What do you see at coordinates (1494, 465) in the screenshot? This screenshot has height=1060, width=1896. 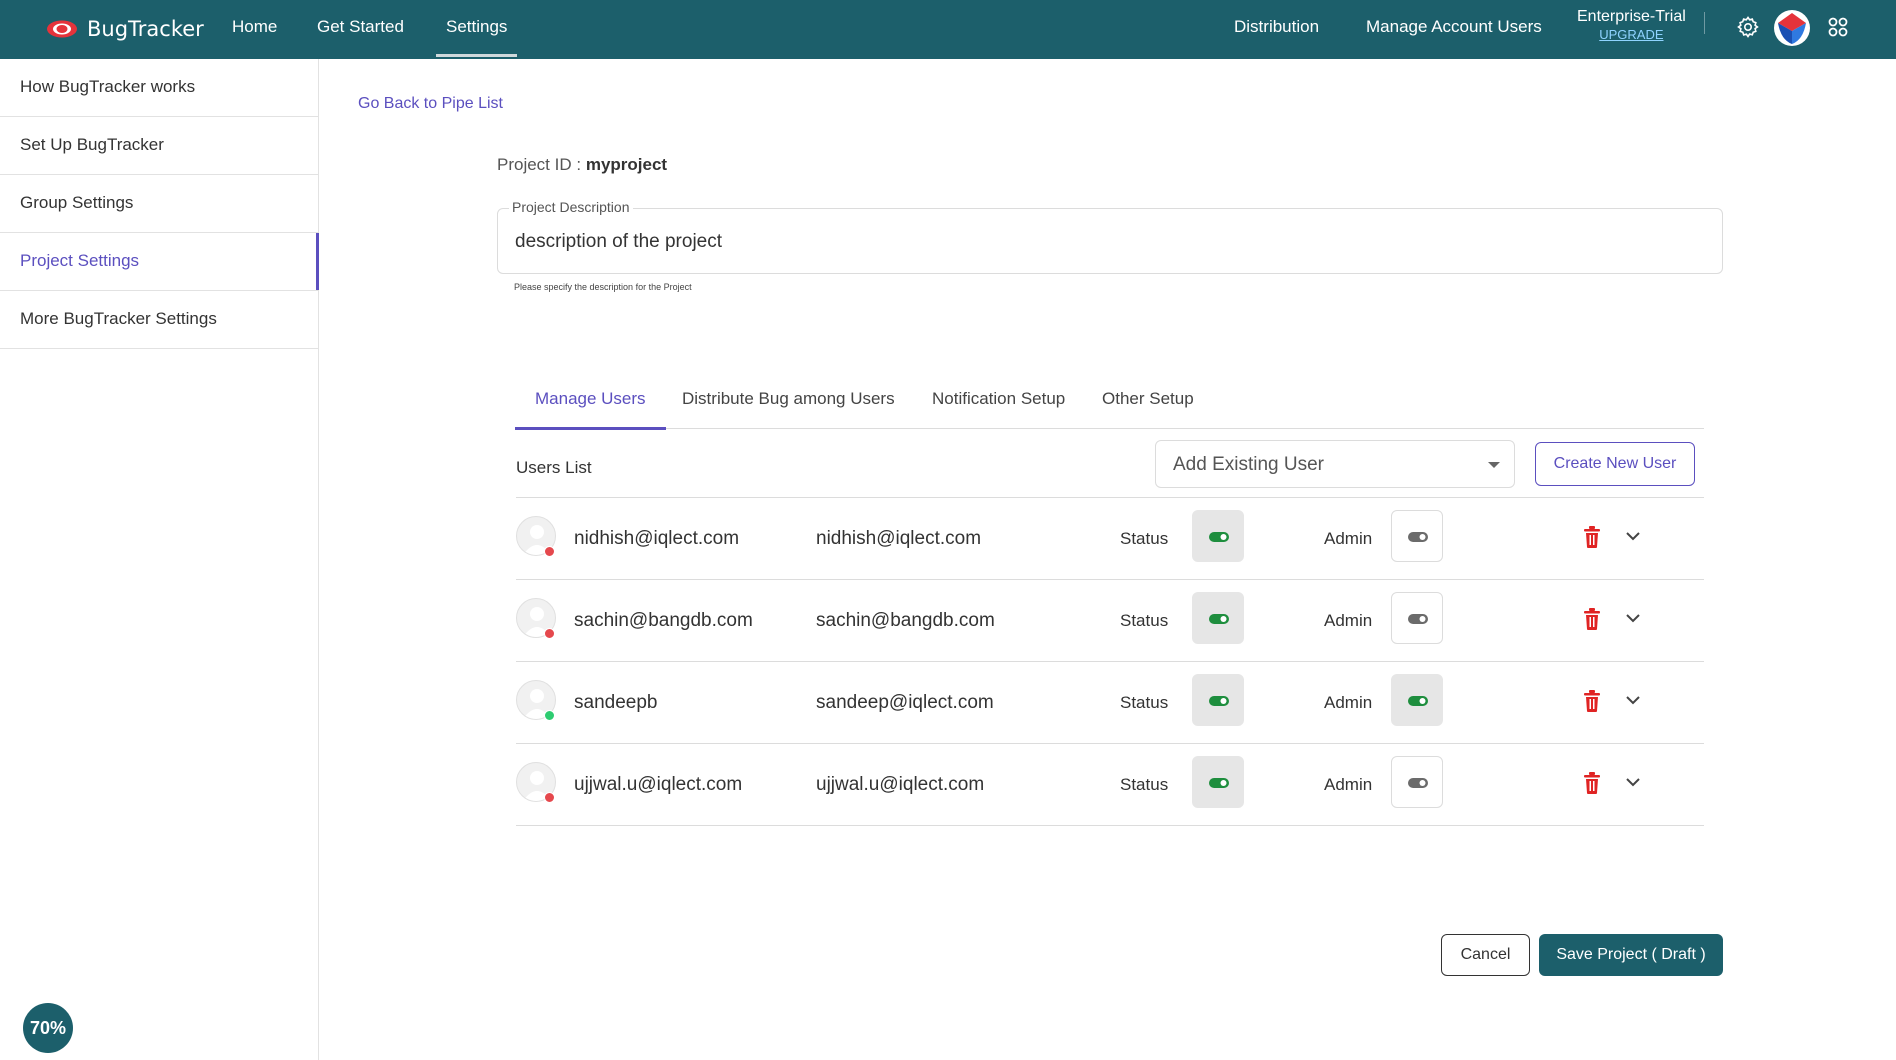 I see `dropdown-caret-icon` at bounding box center [1494, 465].